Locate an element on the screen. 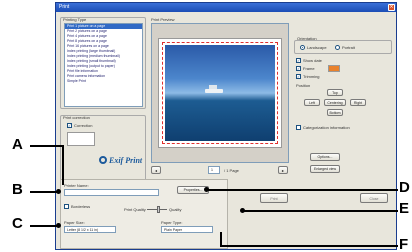 This screenshot has width=412, height=252. position-label: Position is located at coordinates (303, 85).